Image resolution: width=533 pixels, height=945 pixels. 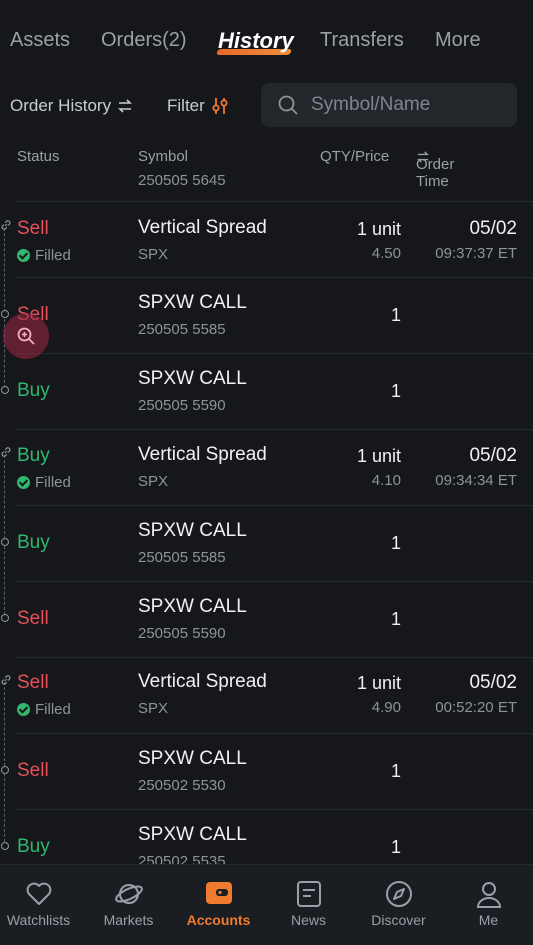 What do you see at coordinates (266, 392) in the screenshot?
I see `table-row: Buy SPXW CALL 250505 5590 1` at bounding box center [266, 392].